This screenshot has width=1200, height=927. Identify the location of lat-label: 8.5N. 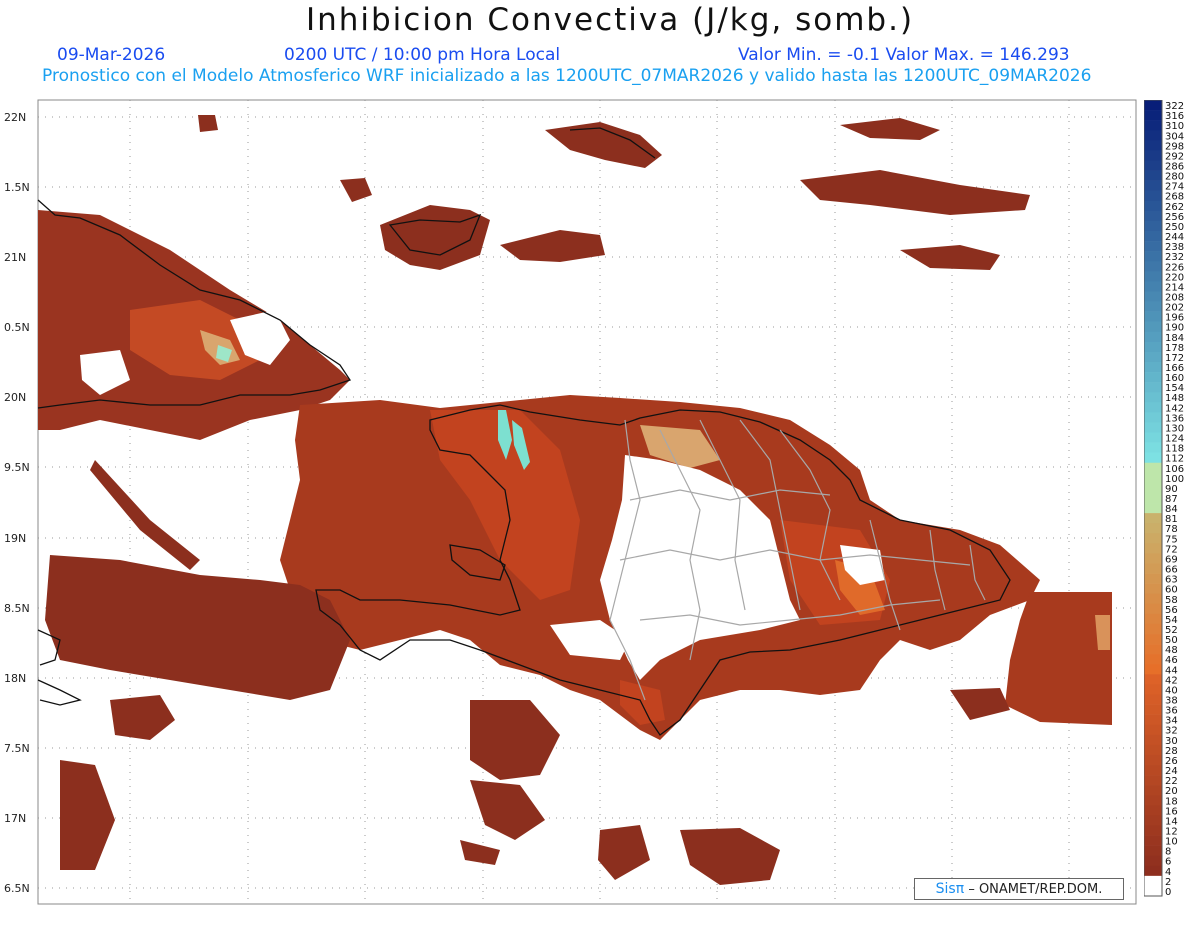
(17, 608).